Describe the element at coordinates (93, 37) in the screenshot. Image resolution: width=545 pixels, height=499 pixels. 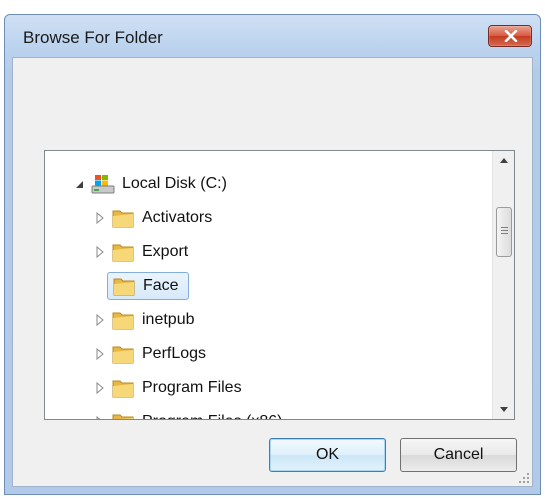
I see `dialog-title: Browse For Folder` at that location.